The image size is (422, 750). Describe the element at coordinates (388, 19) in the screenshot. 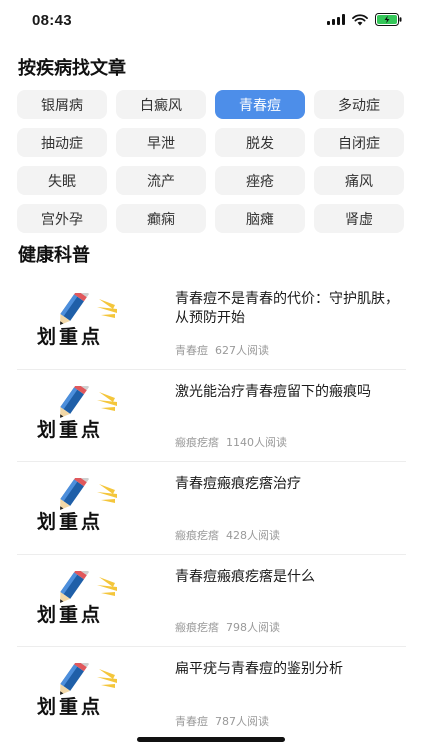

I see `battery-icon` at that location.